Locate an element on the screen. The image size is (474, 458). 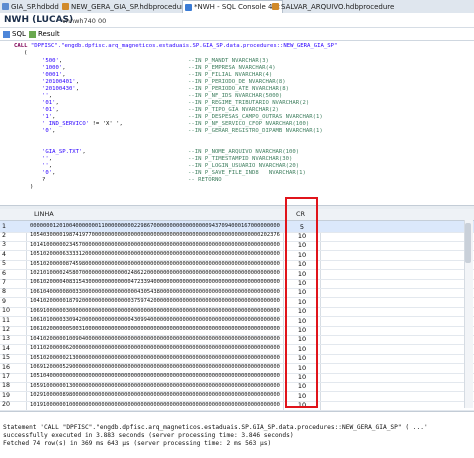
file-icon is located at coordinates (5, 6).